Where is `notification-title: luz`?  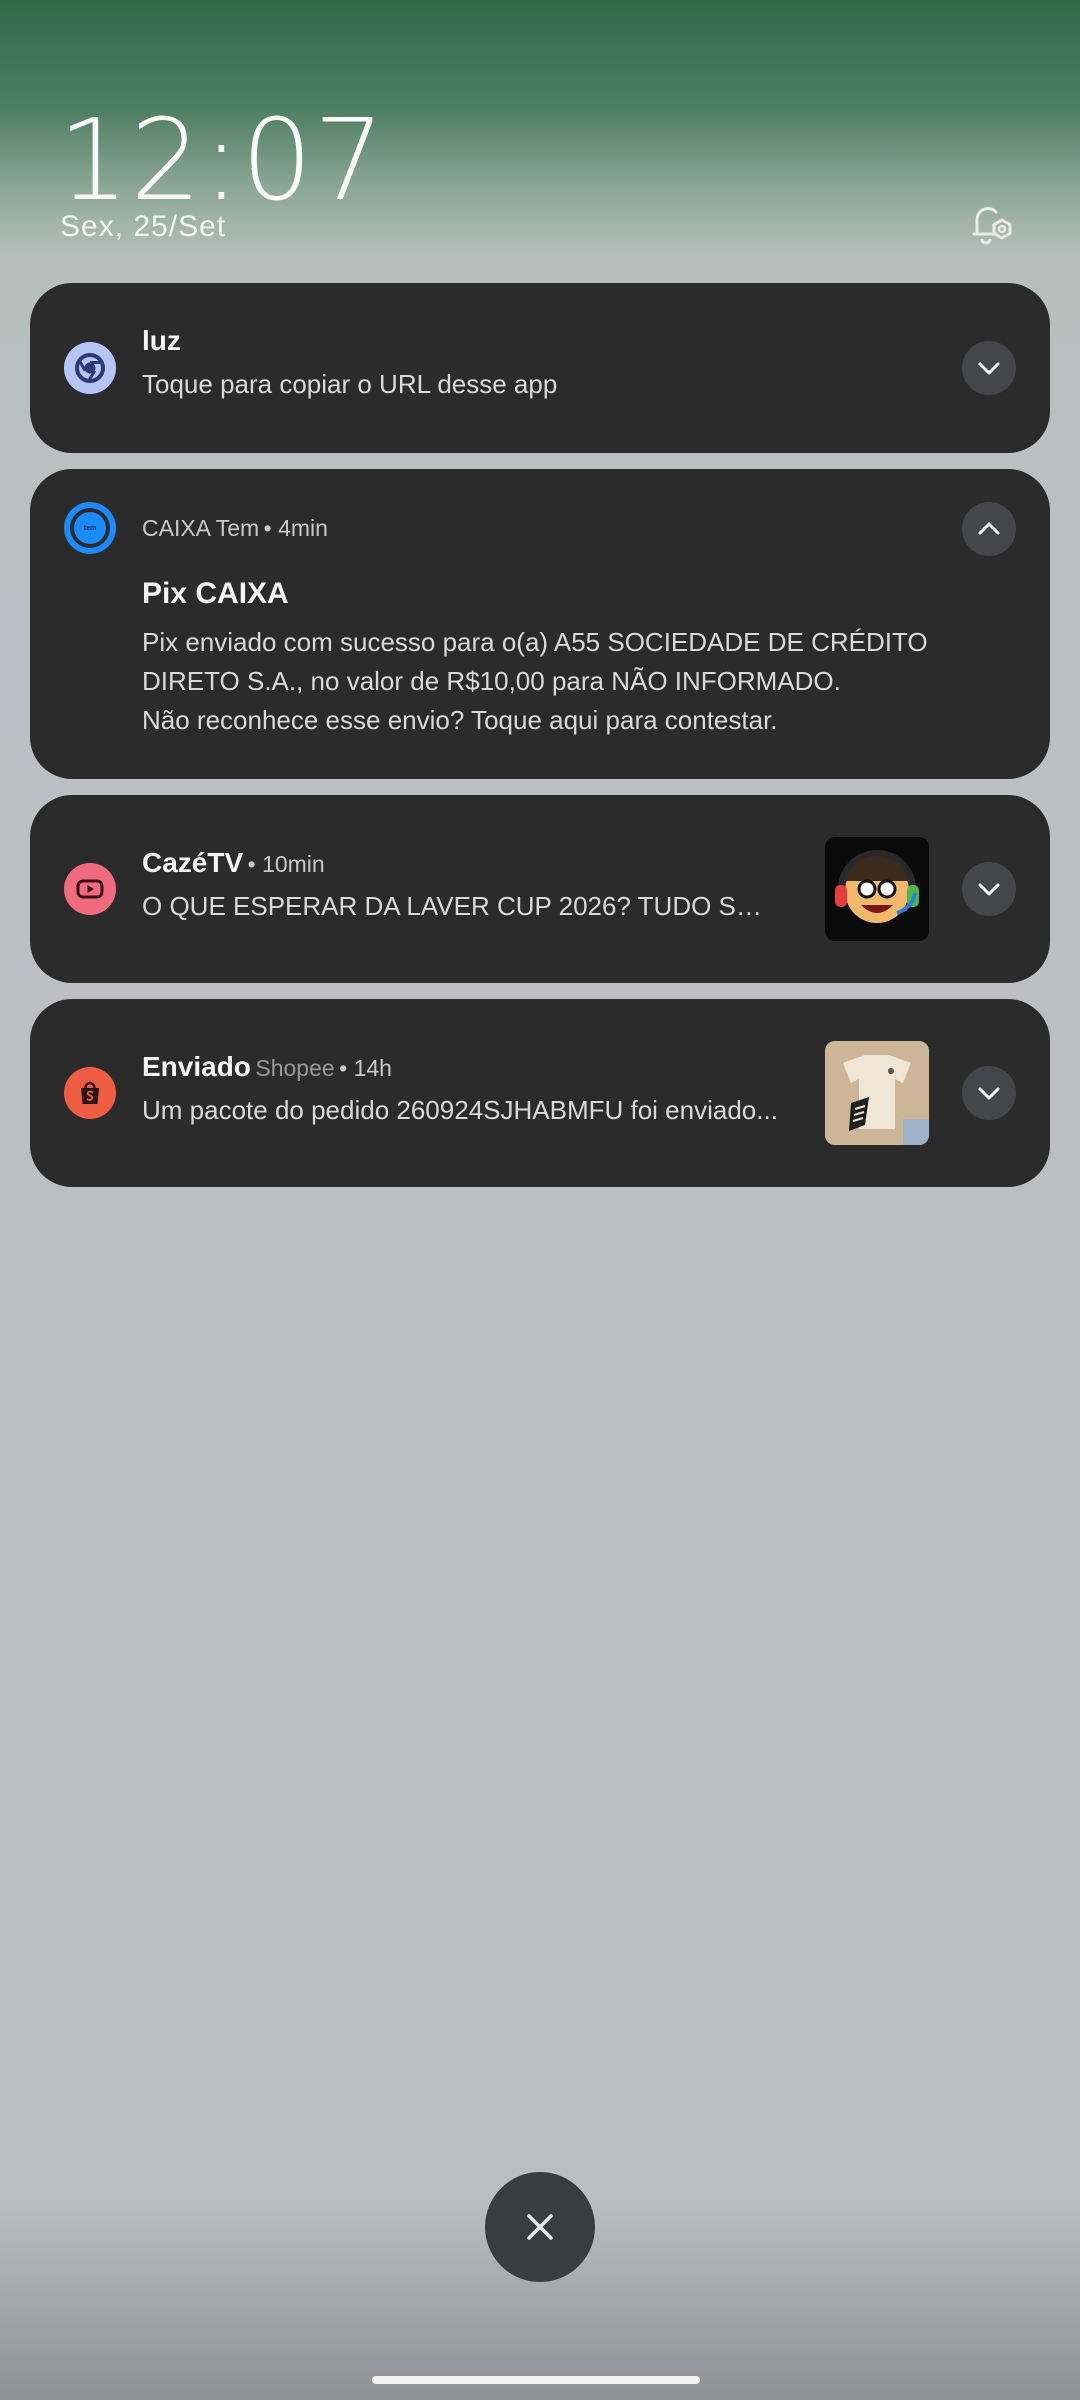 notification-title: luz is located at coordinates (161, 340).